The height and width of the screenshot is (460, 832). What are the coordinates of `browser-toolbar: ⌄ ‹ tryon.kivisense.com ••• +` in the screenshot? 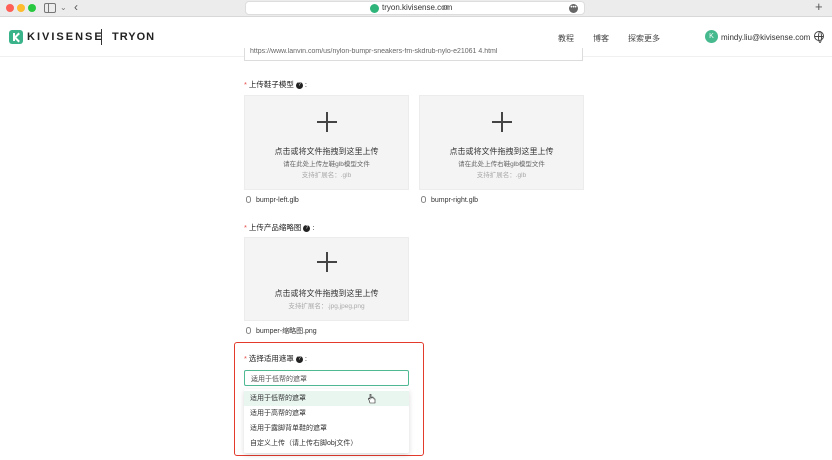 It's located at (416, 8).